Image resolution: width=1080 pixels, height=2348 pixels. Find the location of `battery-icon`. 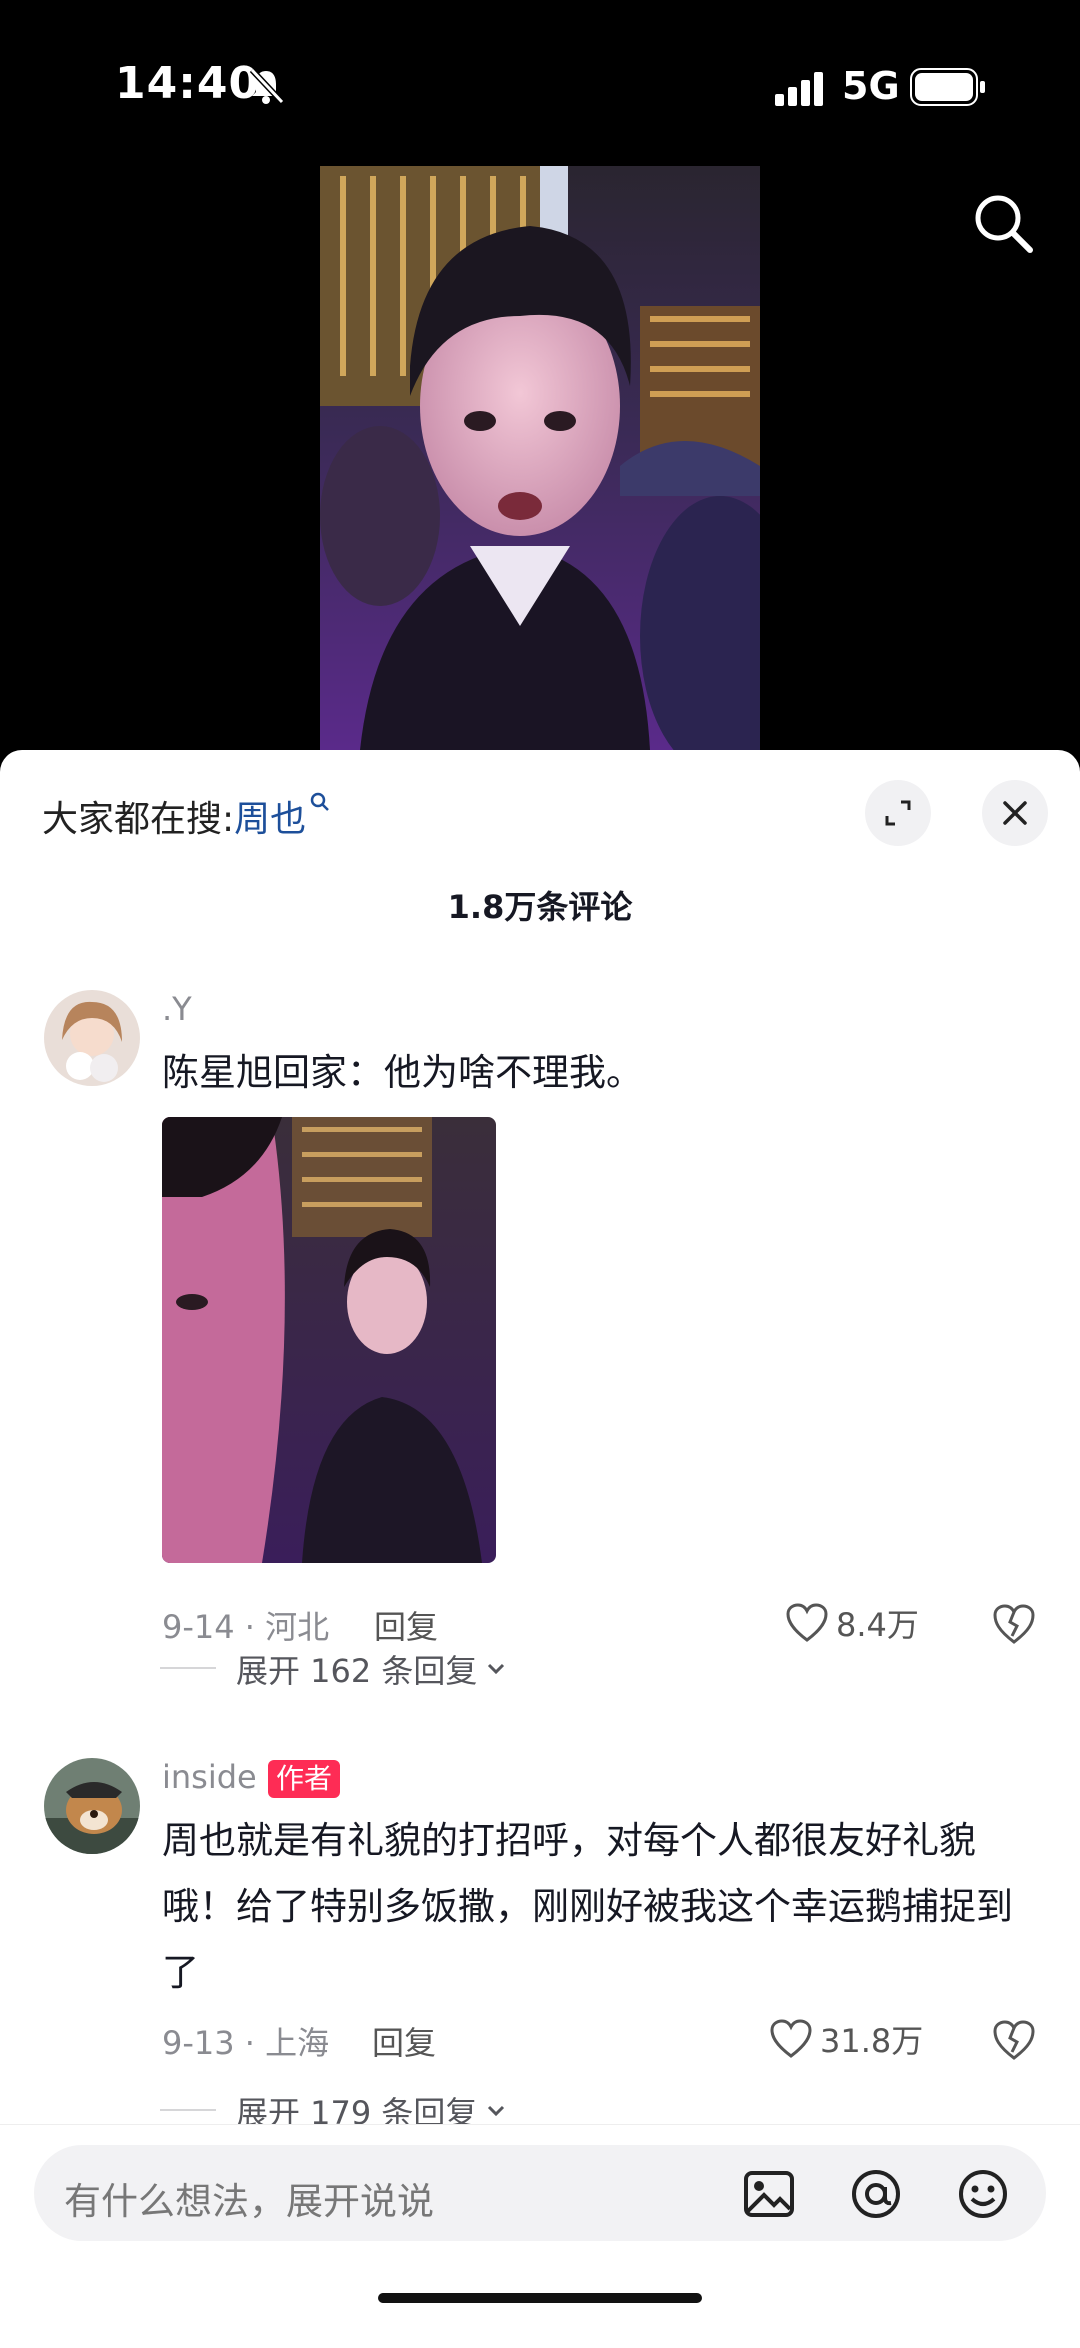

battery-icon is located at coordinates (947, 87).